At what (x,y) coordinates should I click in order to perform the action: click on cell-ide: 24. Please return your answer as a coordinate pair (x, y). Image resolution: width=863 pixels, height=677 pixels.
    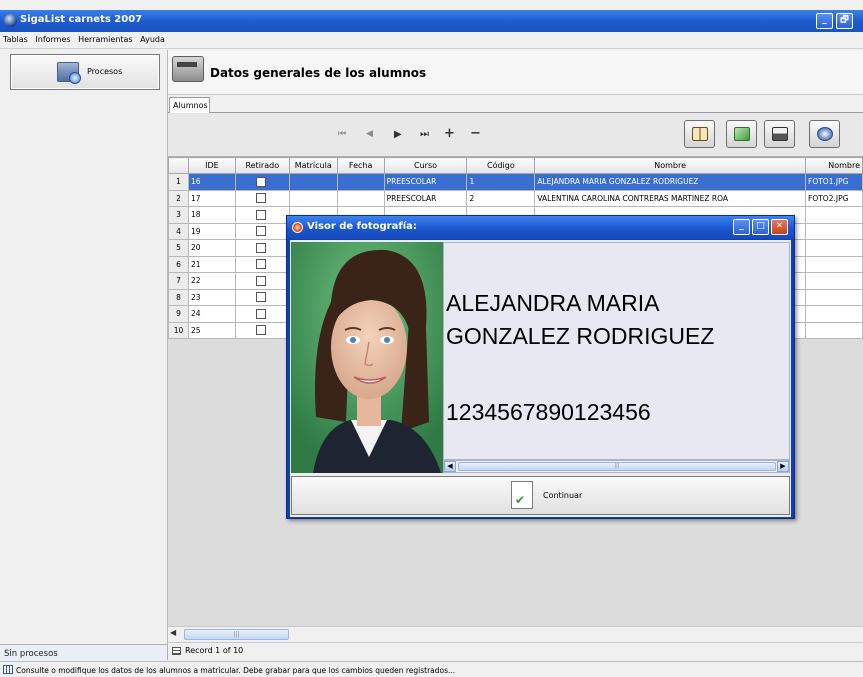
    Looking at the image, I should click on (211, 314).